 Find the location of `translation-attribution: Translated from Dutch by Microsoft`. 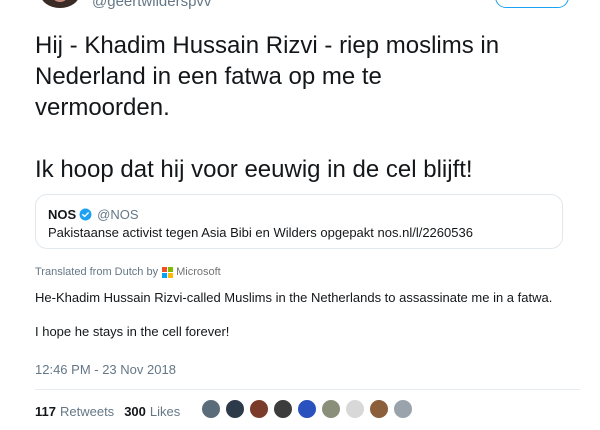

translation-attribution: Translated from Dutch by Microsoft is located at coordinates (128, 272).